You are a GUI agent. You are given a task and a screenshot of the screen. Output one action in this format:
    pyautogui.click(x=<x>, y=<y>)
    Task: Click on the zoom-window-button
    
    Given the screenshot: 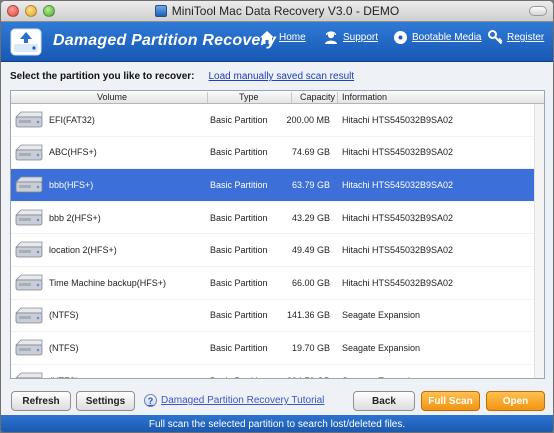 What is the action you would take?
    pyautogui.click(x=49, y=11)
    